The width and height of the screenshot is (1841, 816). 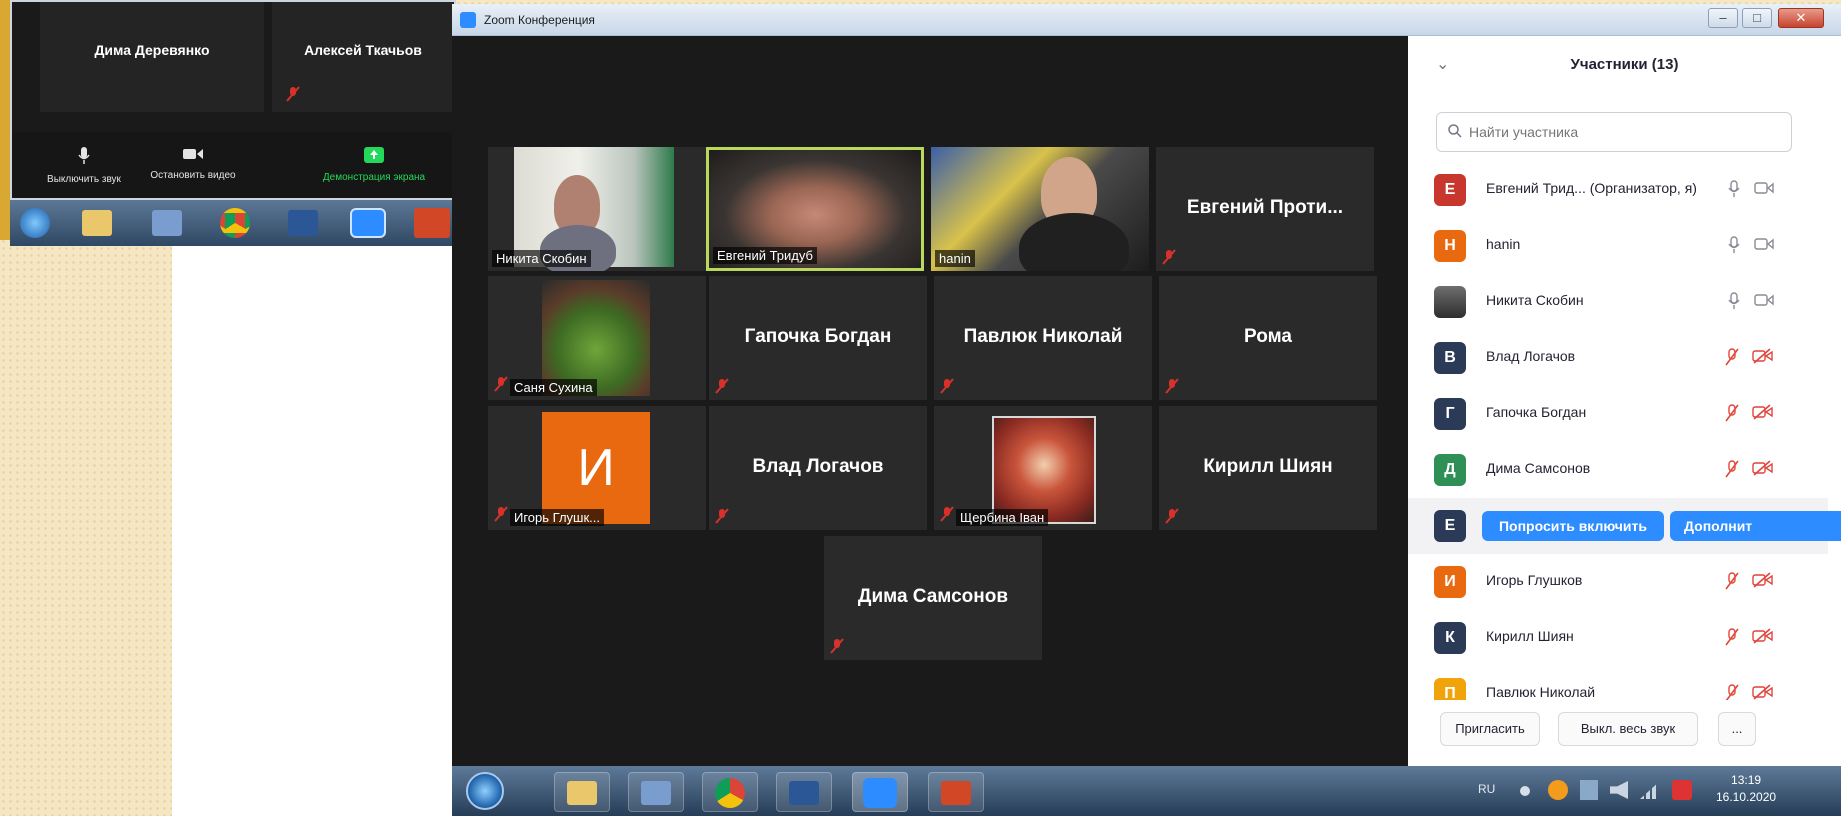 I want to click on share-screen-label: Демонстрация экрана, so click(x=374, y=177).